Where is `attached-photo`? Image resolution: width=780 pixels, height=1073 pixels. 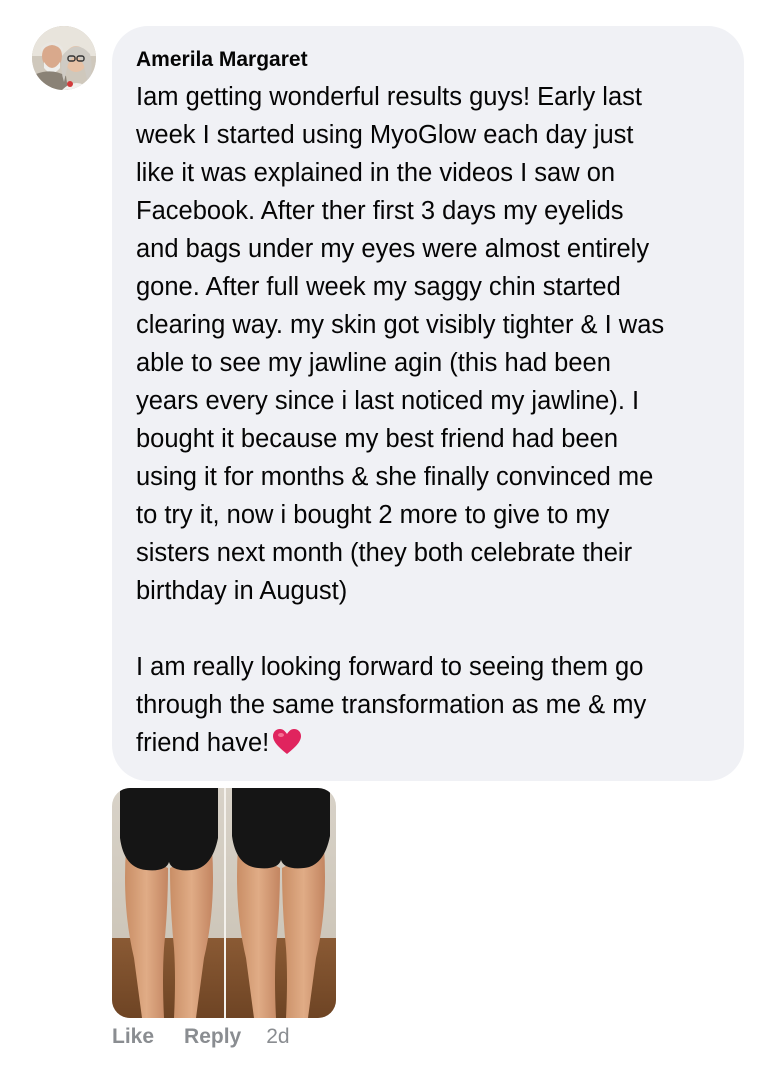 attached-photo is located at coordinates (224, 903).